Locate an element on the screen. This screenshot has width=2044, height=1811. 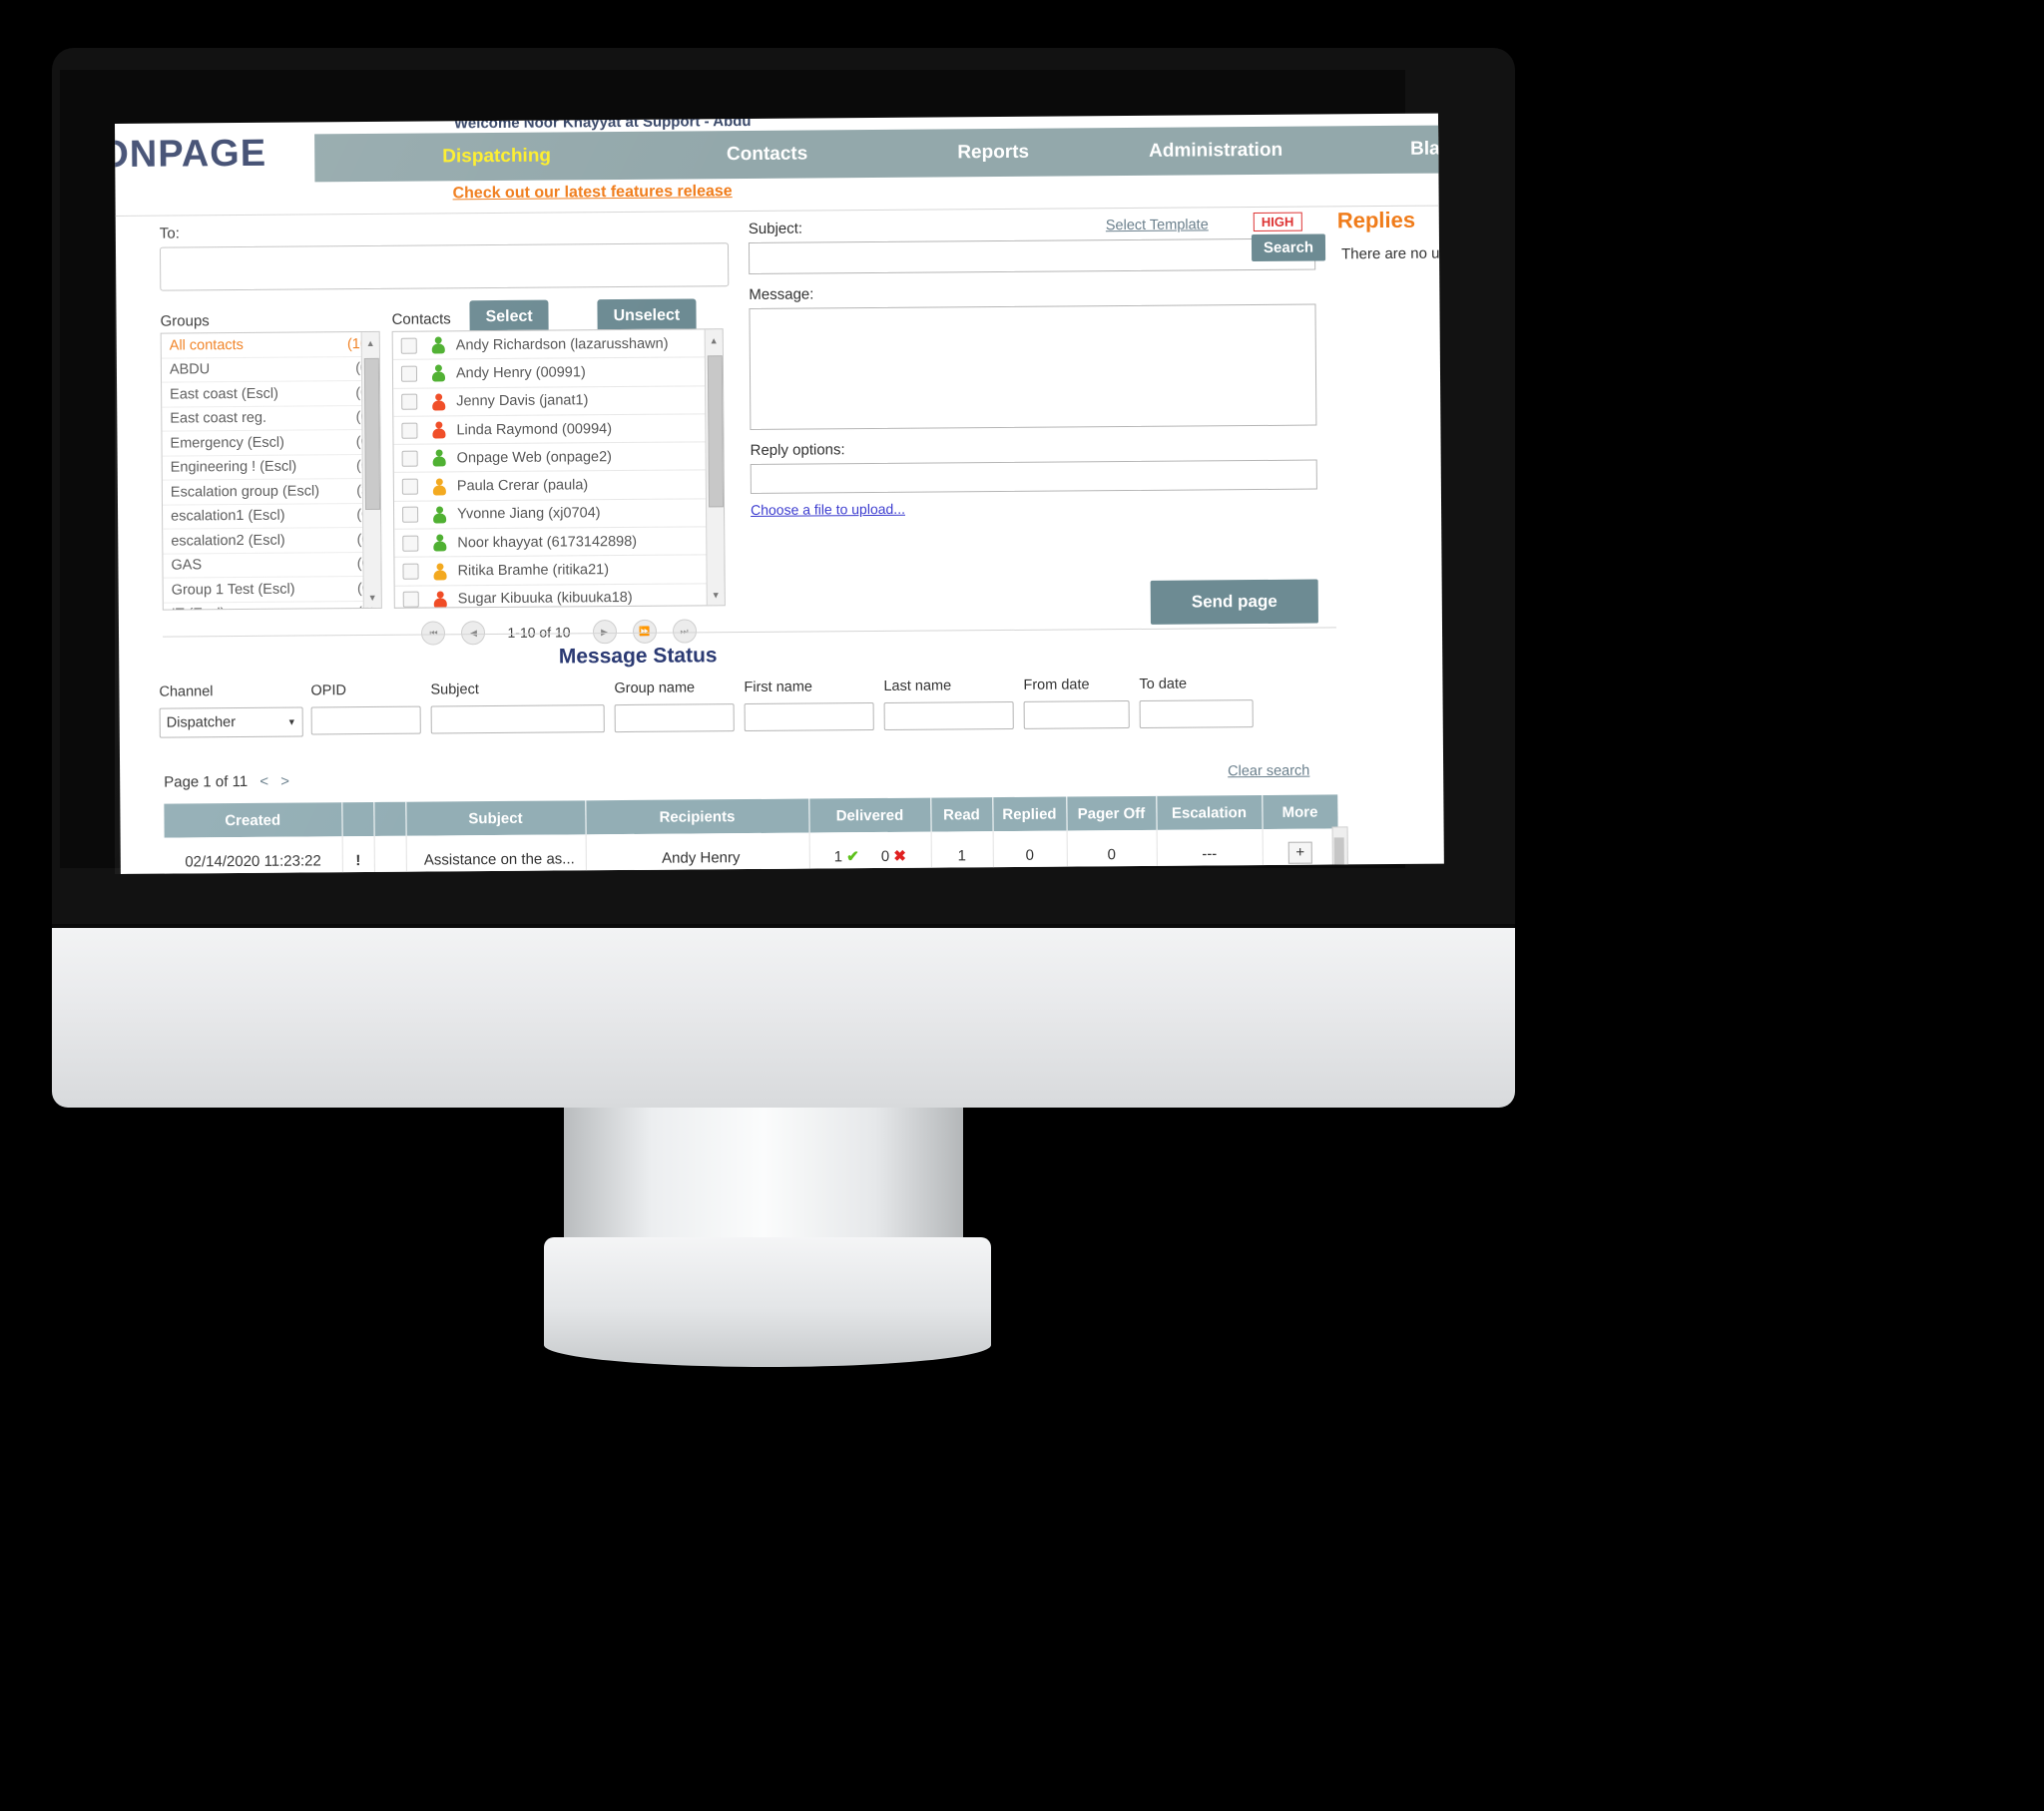
contact-row: Andy Henry (00991) is located at coordinates (558, 373).